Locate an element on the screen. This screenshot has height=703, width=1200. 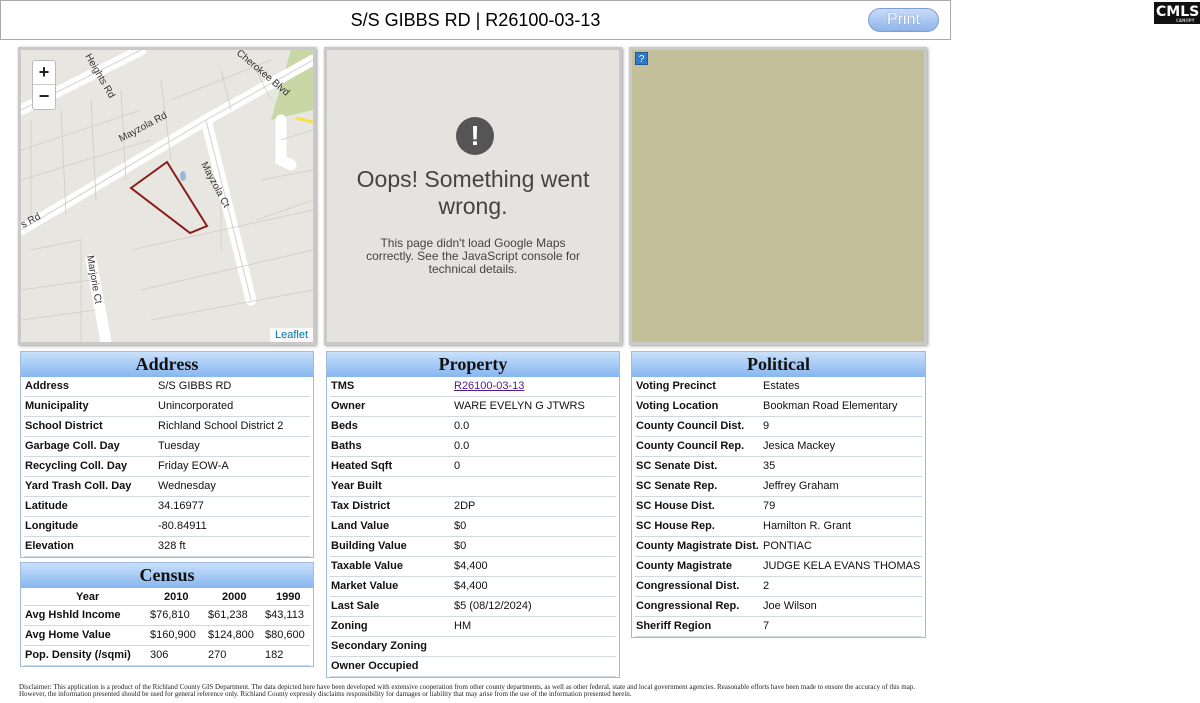
political-title: Political is located at coordinates (778, 364).